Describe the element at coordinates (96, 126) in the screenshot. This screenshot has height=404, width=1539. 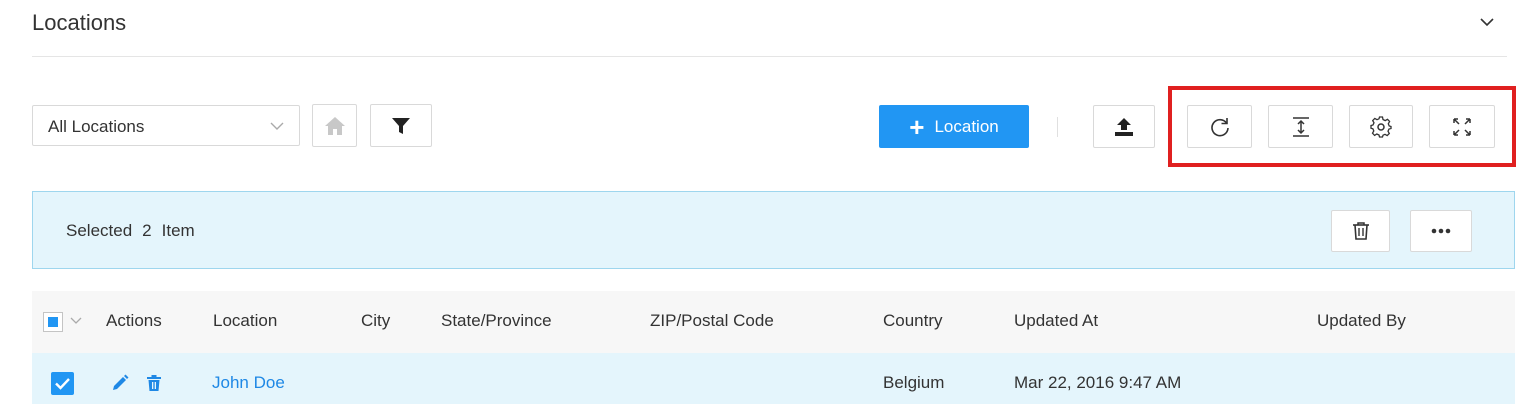
I see `location-filter-value: All Locations` at that location.